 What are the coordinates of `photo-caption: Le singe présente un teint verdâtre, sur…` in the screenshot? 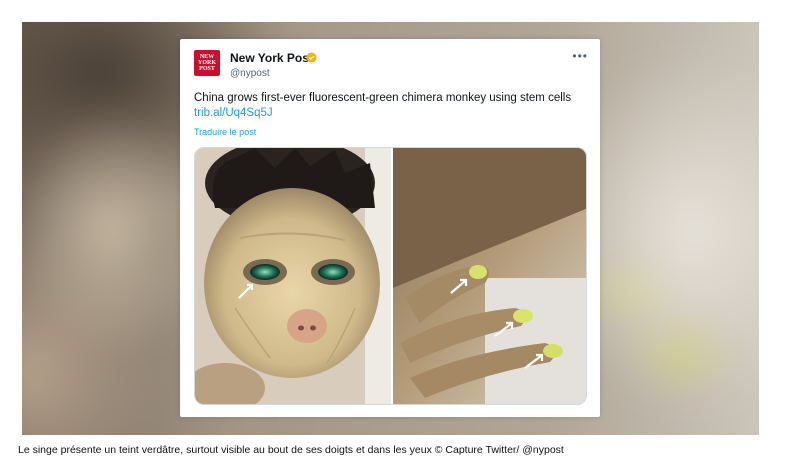 It's located at (291, 450).